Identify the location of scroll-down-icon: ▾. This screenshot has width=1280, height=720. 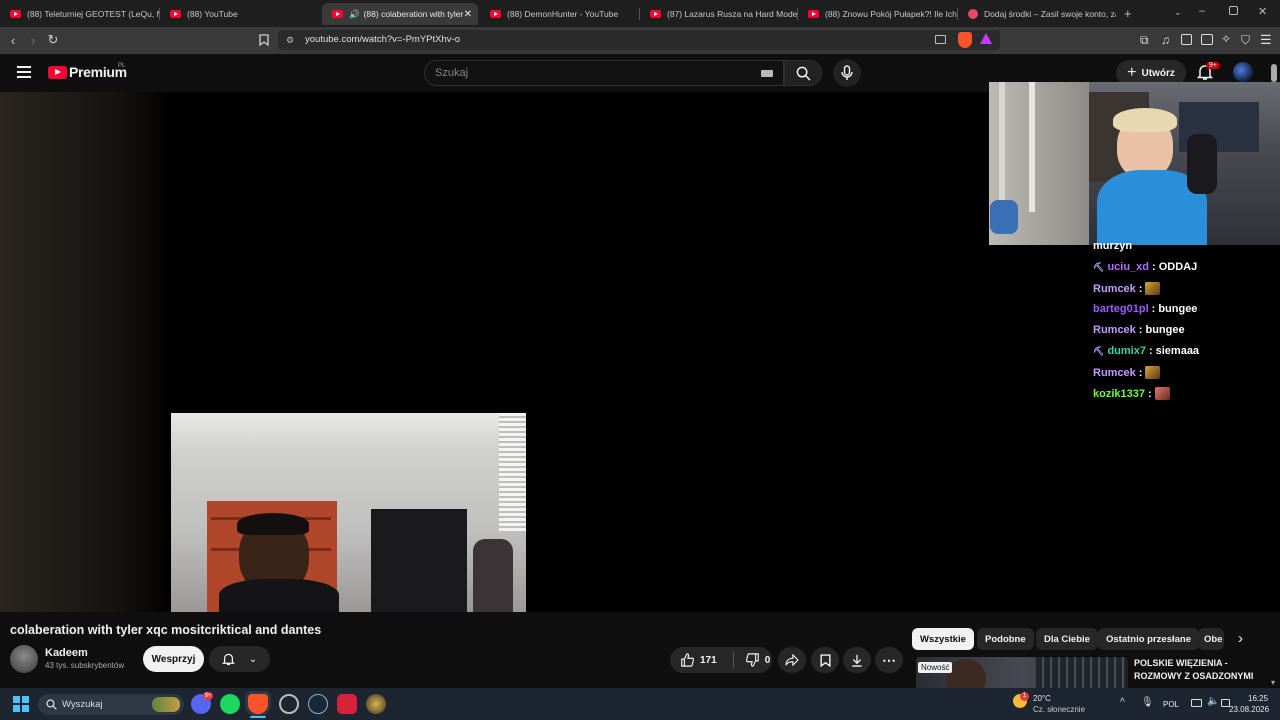
(1273, 682).